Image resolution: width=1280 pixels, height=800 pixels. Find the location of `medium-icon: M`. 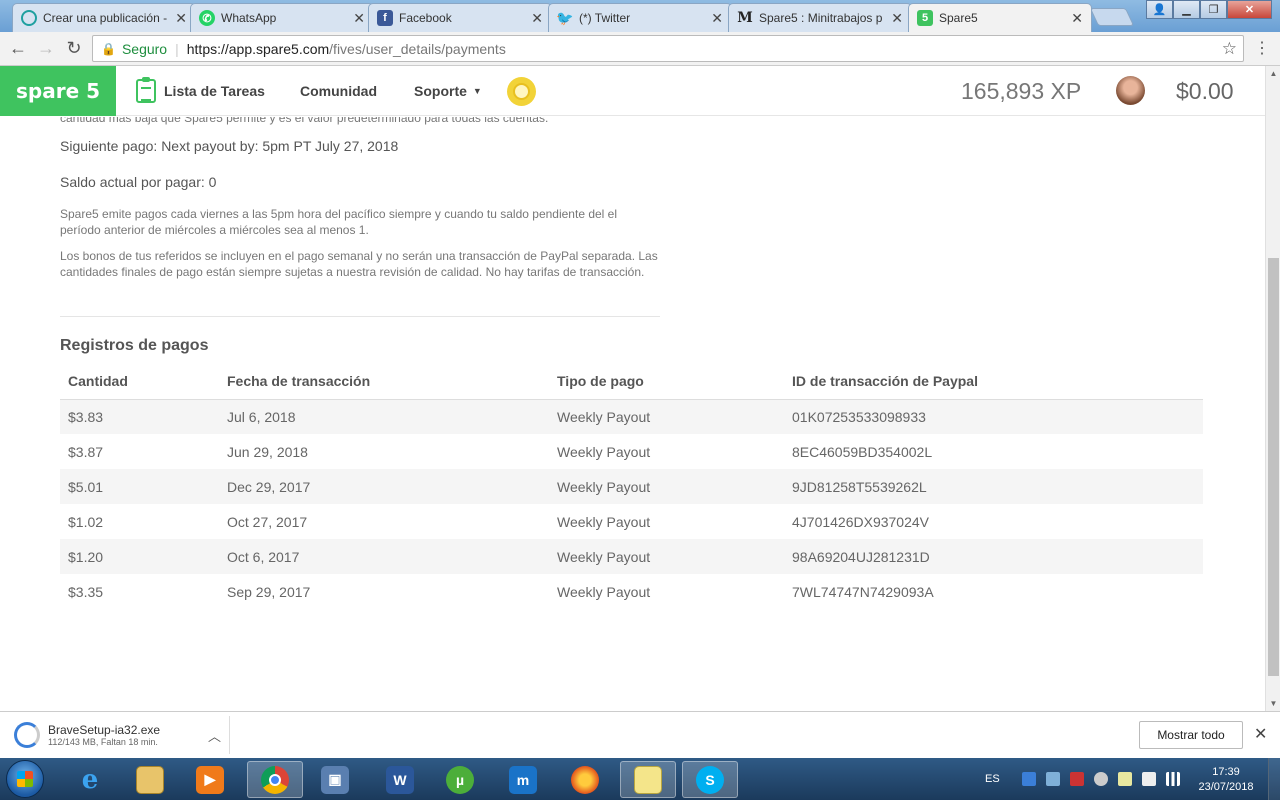

medium-icon: M is located at coordinates (745, 18).